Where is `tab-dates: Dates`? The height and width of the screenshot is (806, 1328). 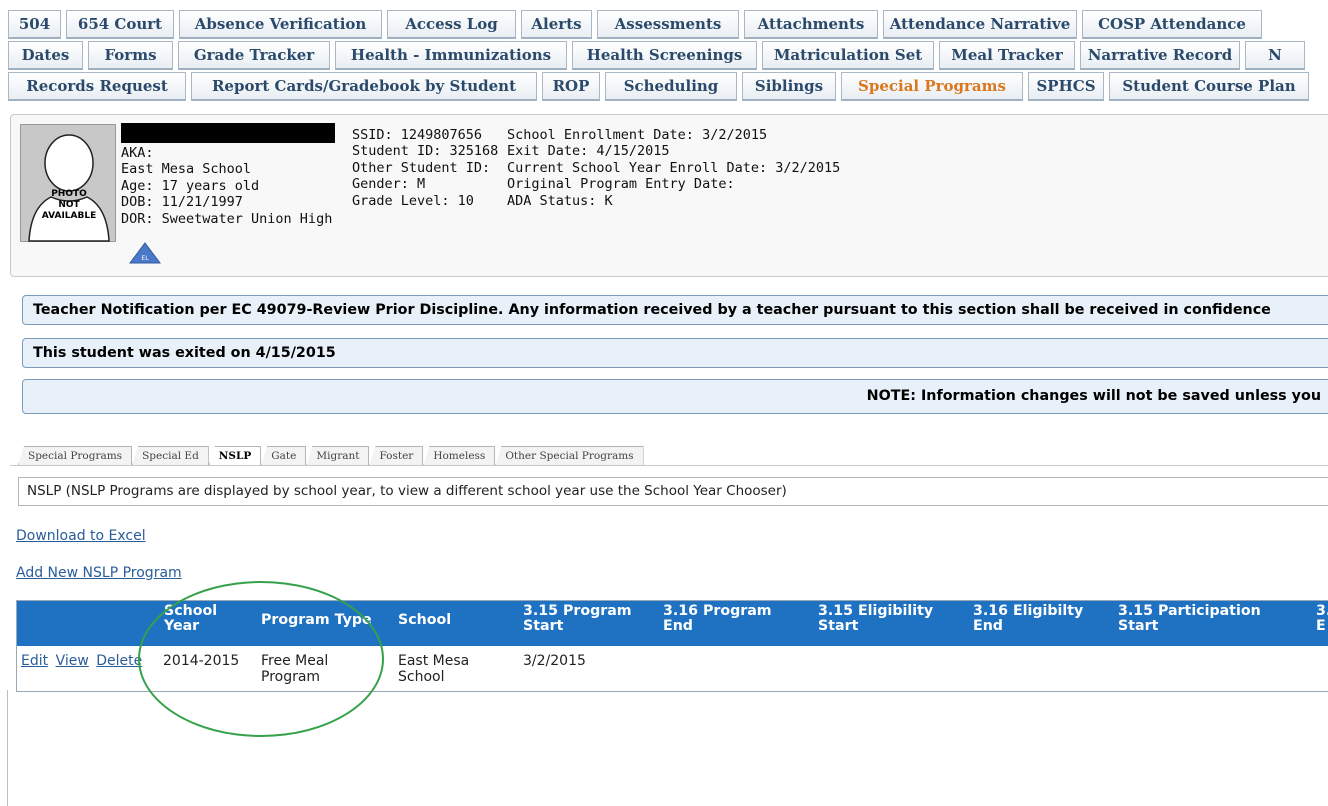
tab-dates: Dates is located at coordinates (45, 55).